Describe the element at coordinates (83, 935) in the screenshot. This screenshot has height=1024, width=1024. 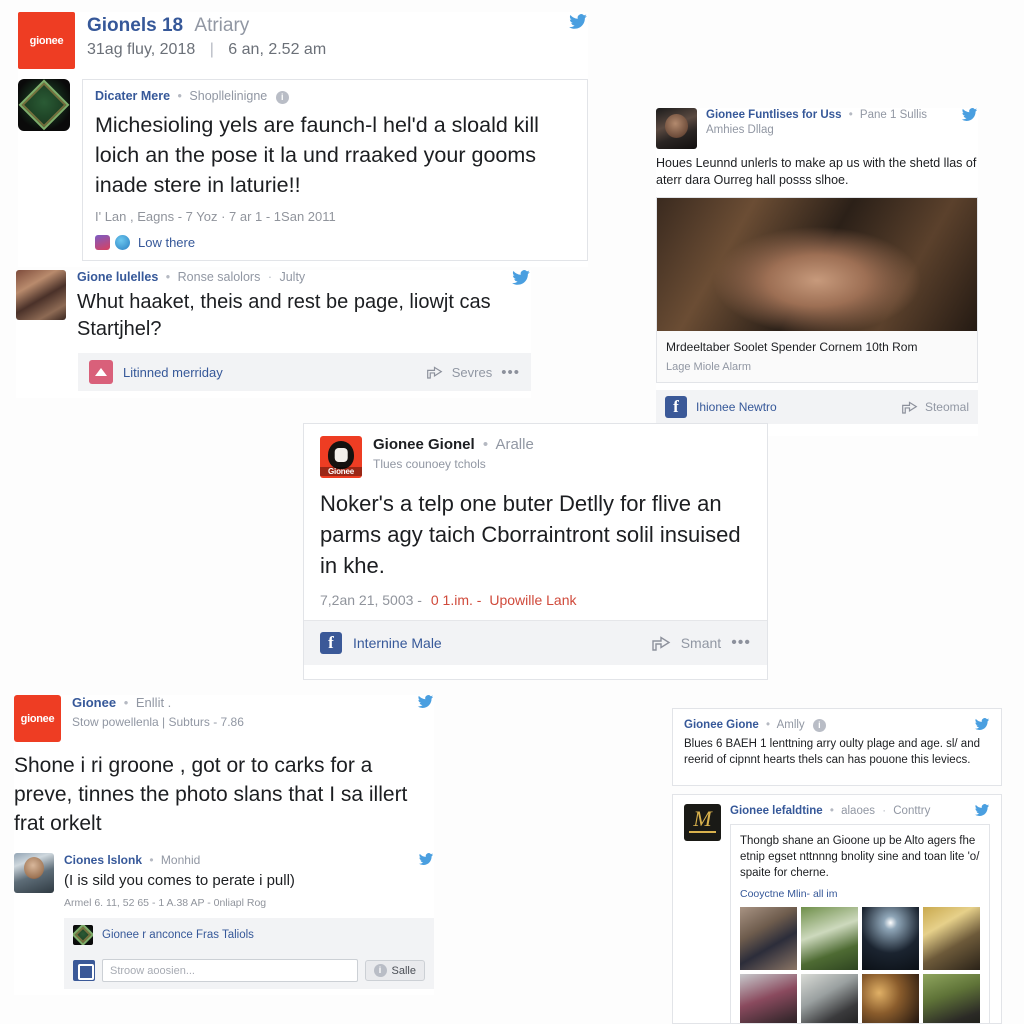
I see `dark-ornate-thumb` at that location.